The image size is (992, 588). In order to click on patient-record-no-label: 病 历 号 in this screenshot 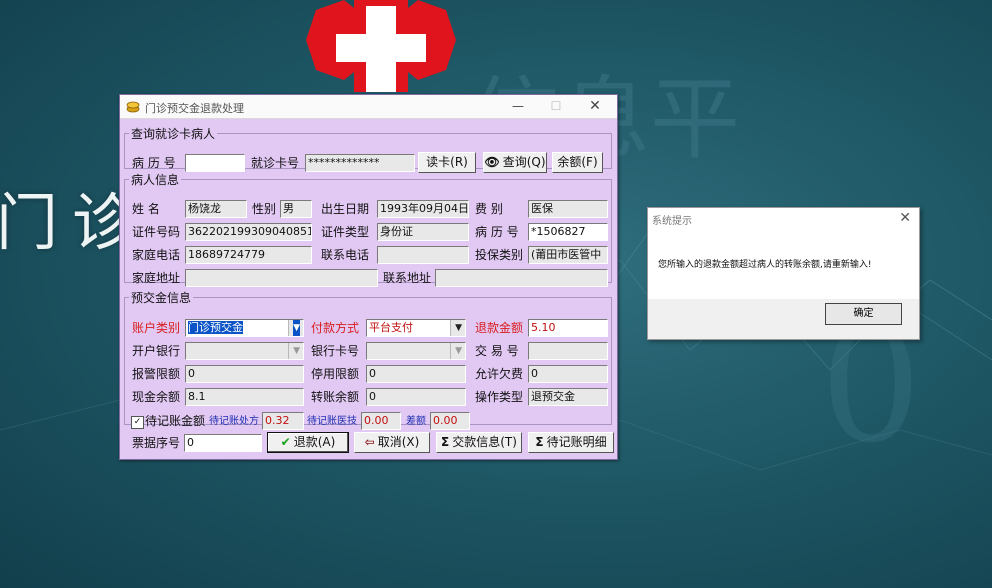, I will do `click(497, 232)`.